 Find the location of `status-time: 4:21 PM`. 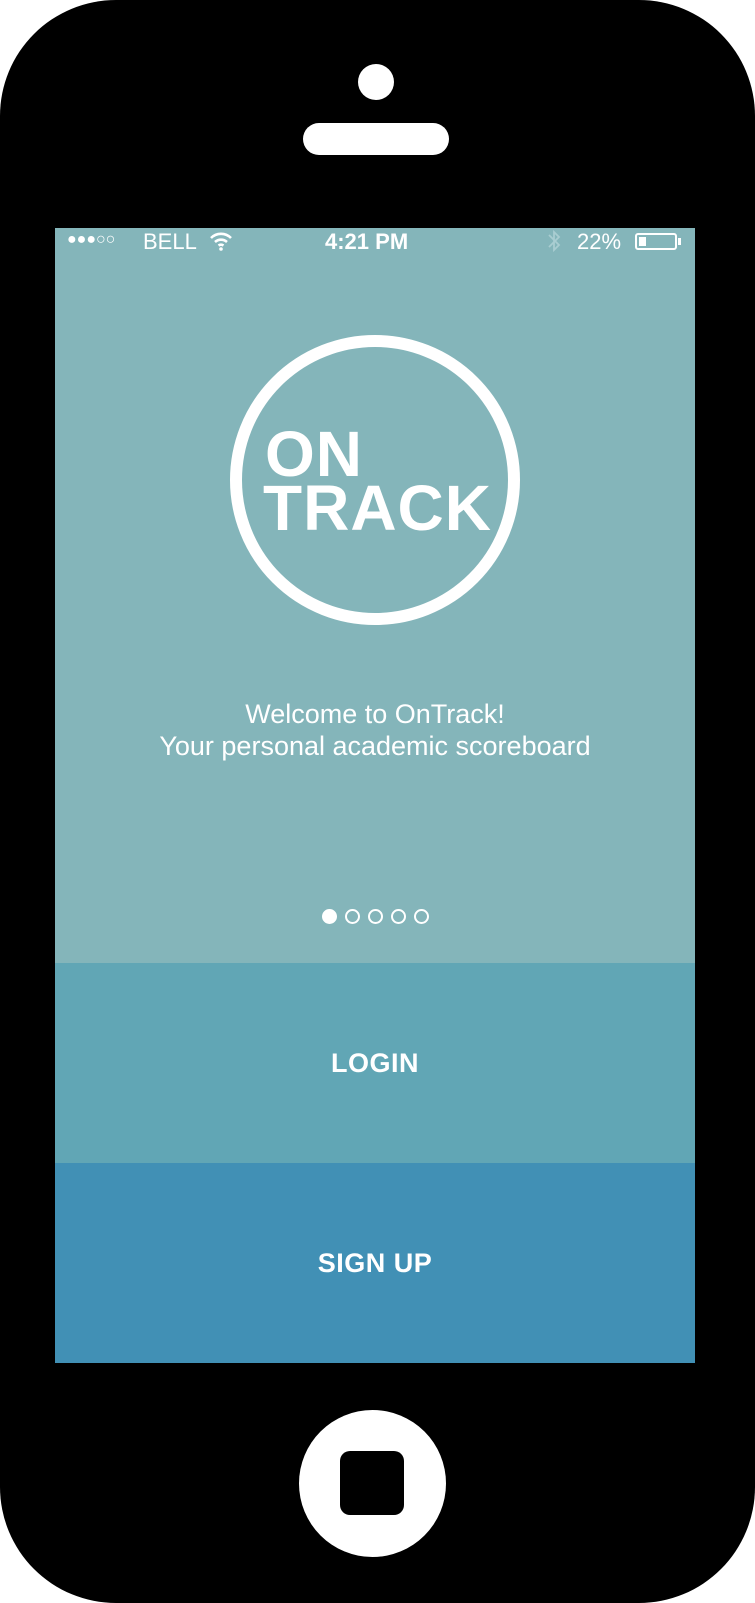

status-time: 4:21 PM is located at coordinates (367, 241).